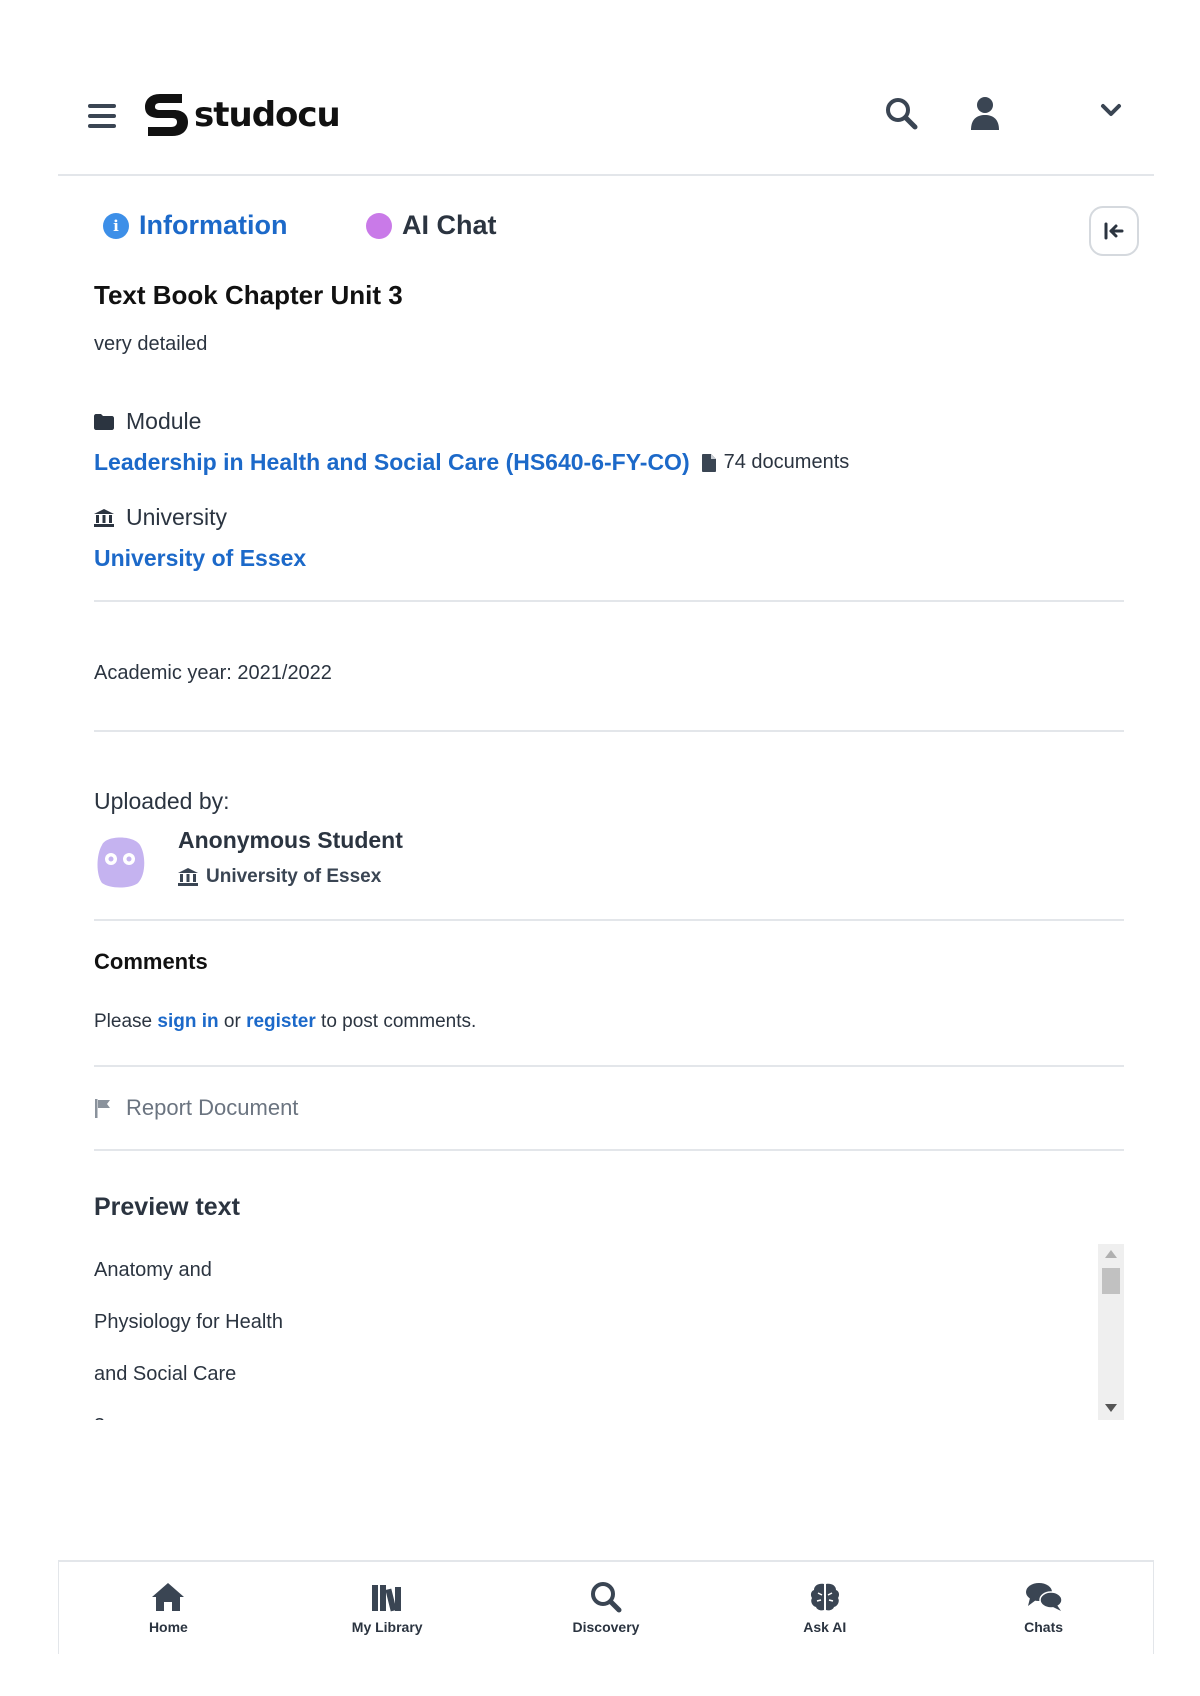 The height and width of the screenshot is (1696, 1200). I want to click on nav-discovery: Discovery, so click(606, 1608).